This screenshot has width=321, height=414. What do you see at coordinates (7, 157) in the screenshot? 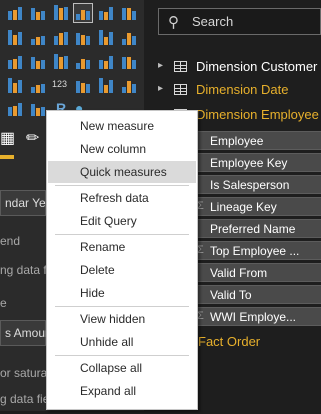
I see `active-tab-indicator` at bounding box center [7, 157].